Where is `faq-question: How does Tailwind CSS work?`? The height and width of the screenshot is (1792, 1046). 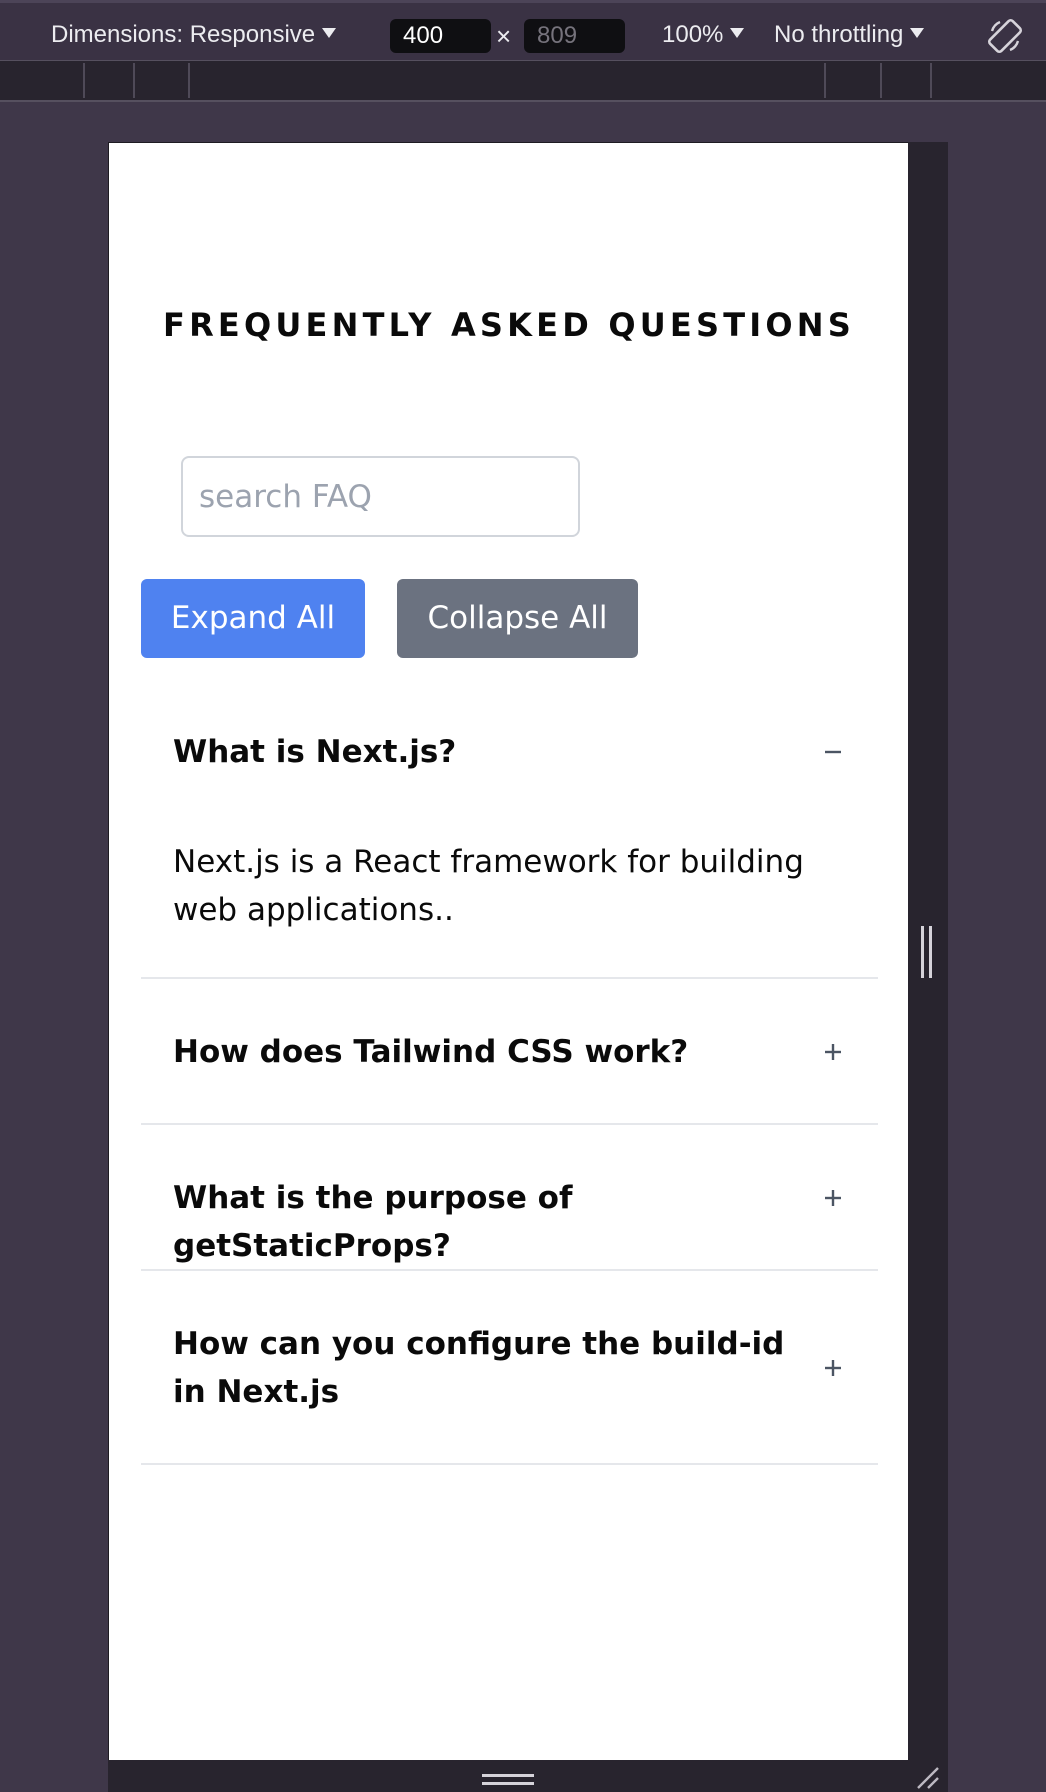 faq-question: How does Tailwind CSS work? is located at coordinates (483, 1052).